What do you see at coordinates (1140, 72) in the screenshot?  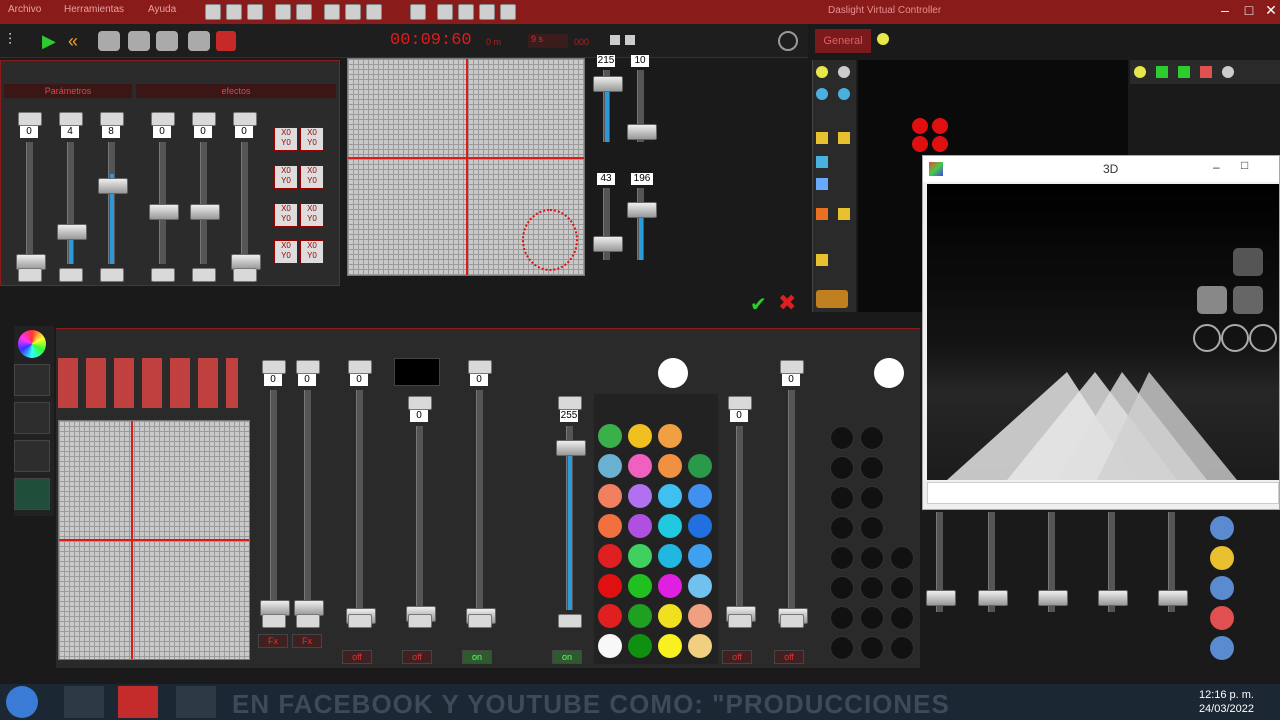 I see `stage-bulb-icon` at bounding box center [1140, 72].